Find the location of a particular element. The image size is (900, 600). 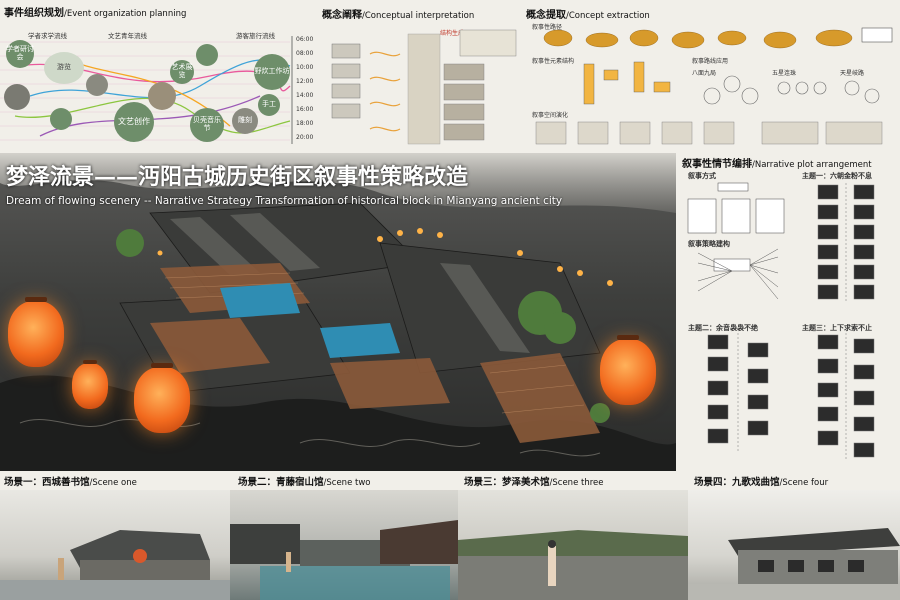

concept-extraction-graphics is located at coordinates (714, 86).